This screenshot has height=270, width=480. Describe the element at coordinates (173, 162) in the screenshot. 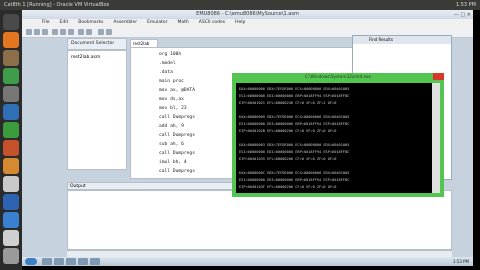

I see `code-line: imul bh, 4` at that location.